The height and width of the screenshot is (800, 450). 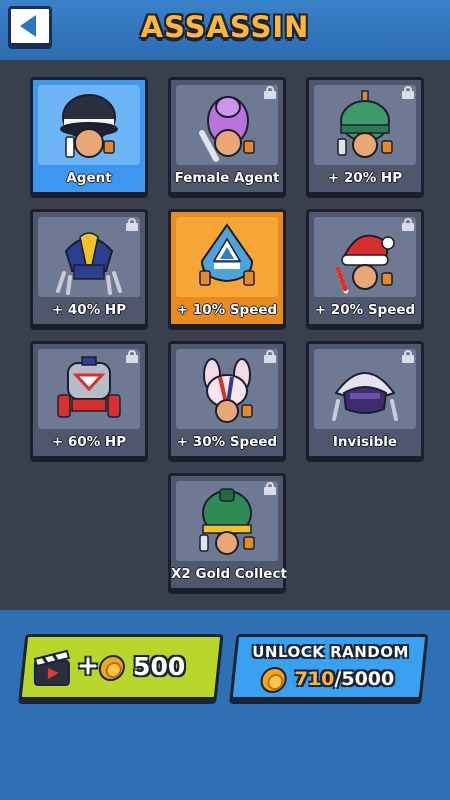 I want to click on skin-card-invisible: Invisible, so click(x=365, y=400).